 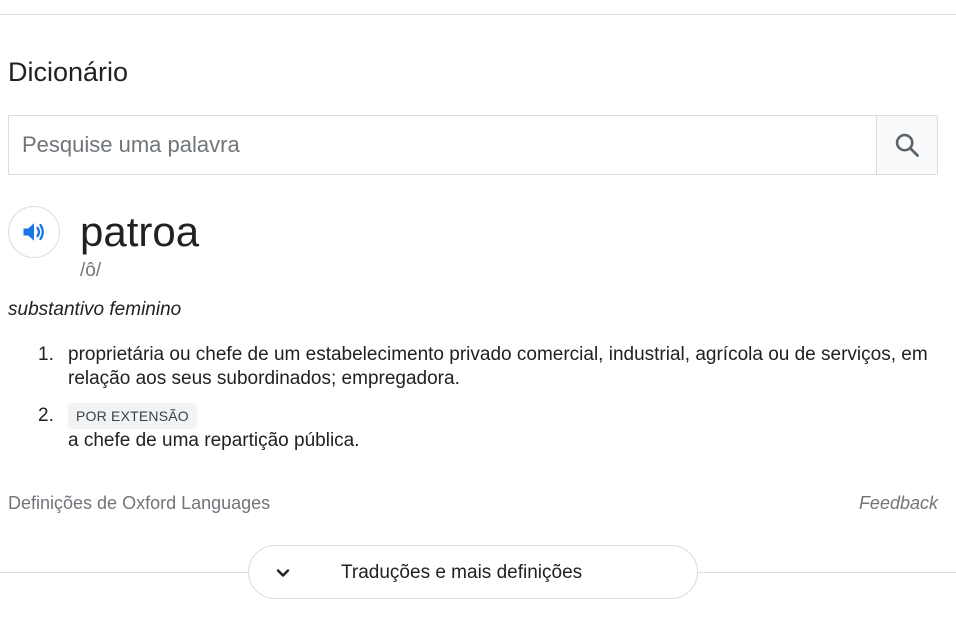 What do you see at coordinates (283, 573) in the screenshot?
I see `chevron-down-icon` at bounding box center [283, 573].